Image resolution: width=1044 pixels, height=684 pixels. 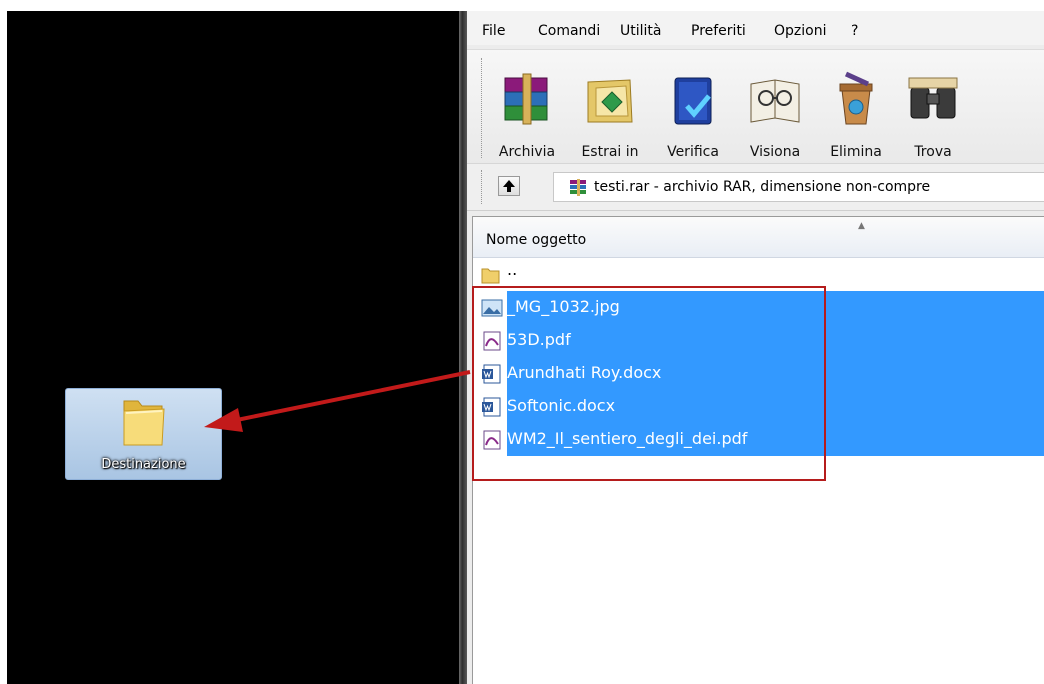 I want to click on drag-arrow-annotation, so click(x=337, y=401).